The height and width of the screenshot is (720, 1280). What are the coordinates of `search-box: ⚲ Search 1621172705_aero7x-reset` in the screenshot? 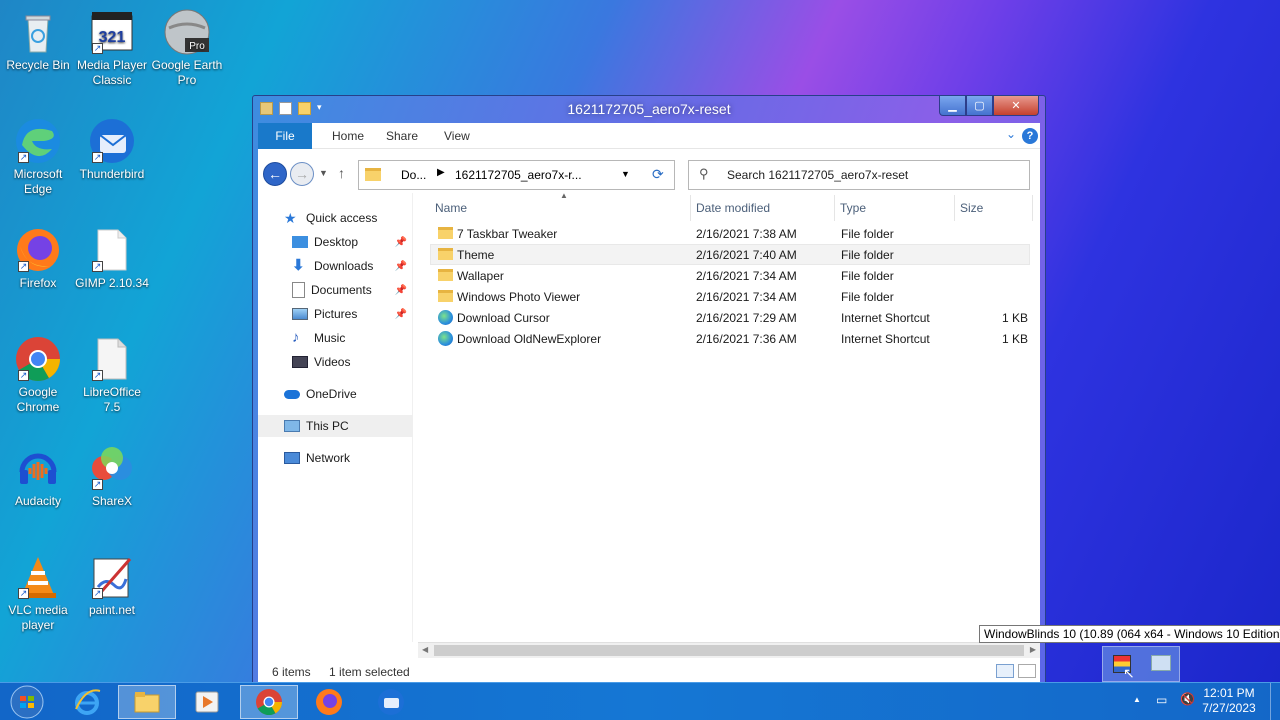 It's located at (859, 175).